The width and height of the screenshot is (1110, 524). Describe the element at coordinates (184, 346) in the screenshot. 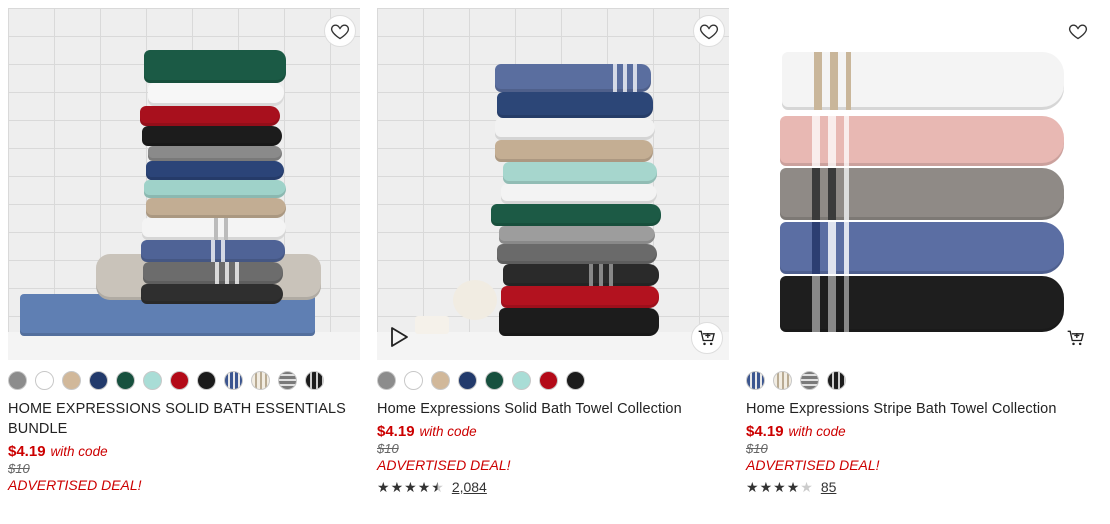

I see `counter-surface` at that location.